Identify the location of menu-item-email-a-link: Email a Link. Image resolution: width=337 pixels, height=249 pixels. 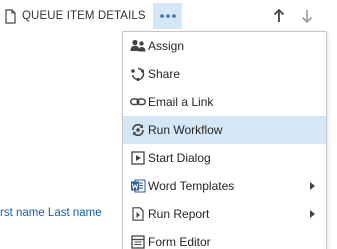
(224, 102).